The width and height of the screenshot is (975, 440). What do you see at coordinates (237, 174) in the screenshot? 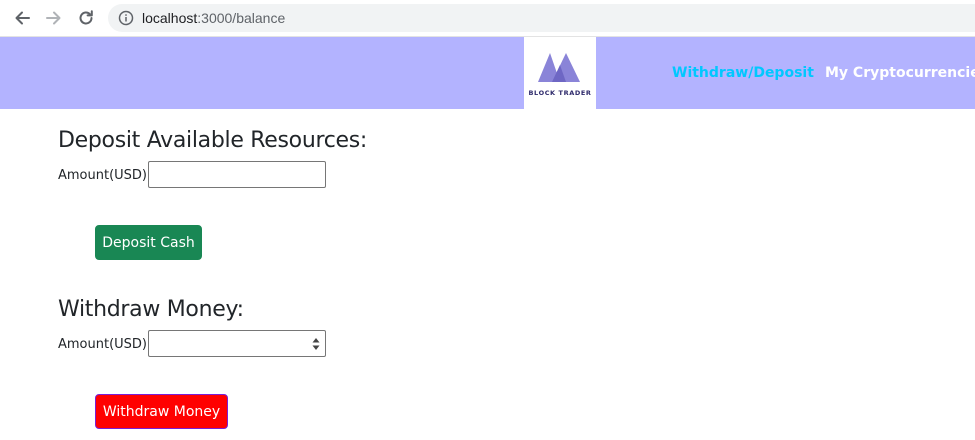
I see `deposit-amount-input` at bounding box center [237, 174].